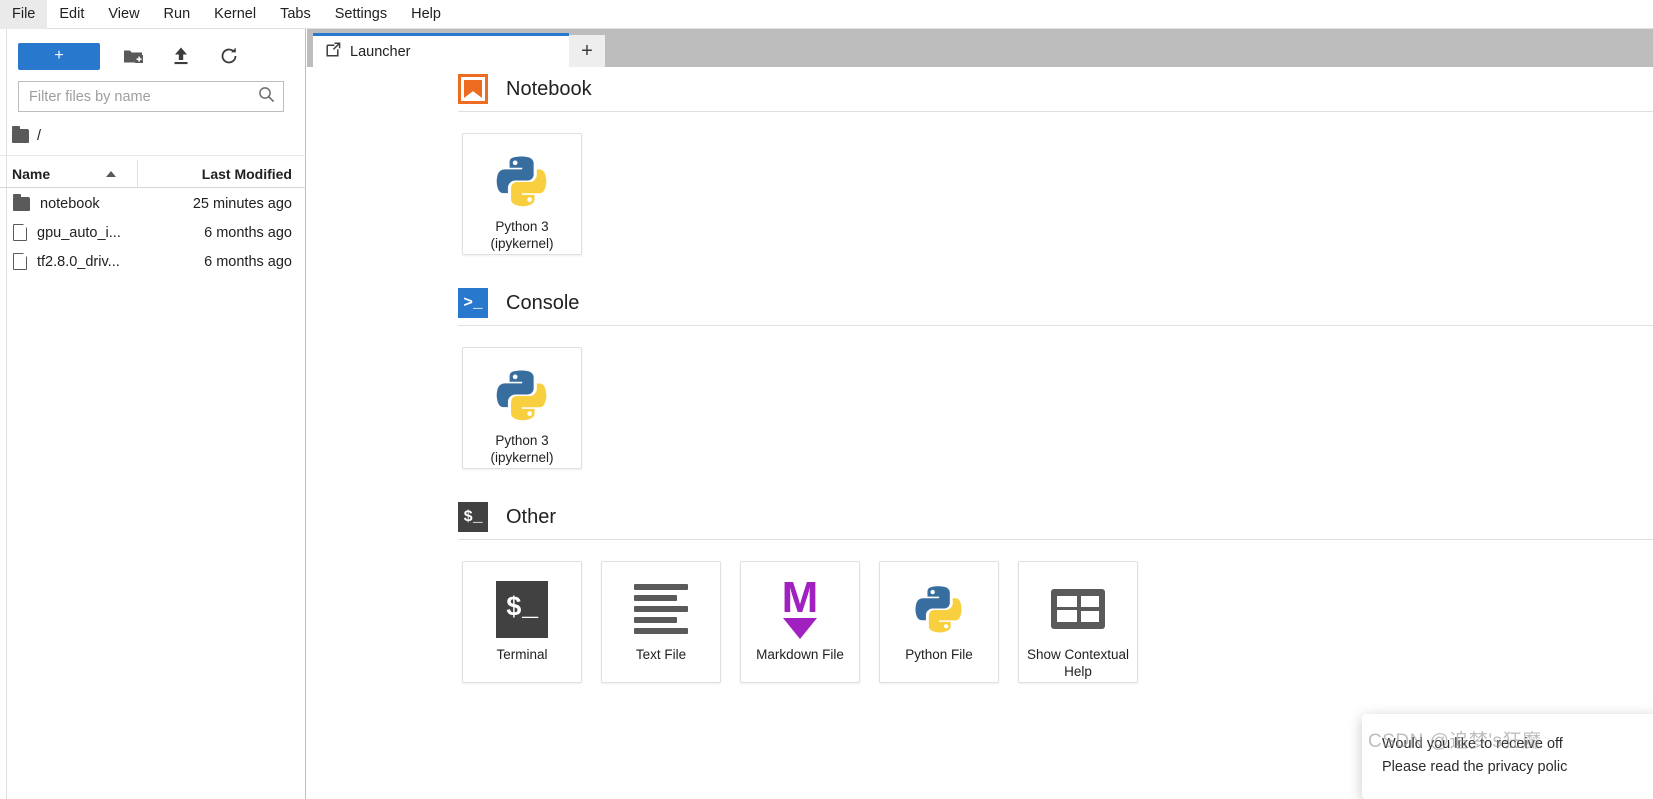 This screenshot has width=1653, height=799. I want to click on menu-item-run: Run, so click(177, 14).